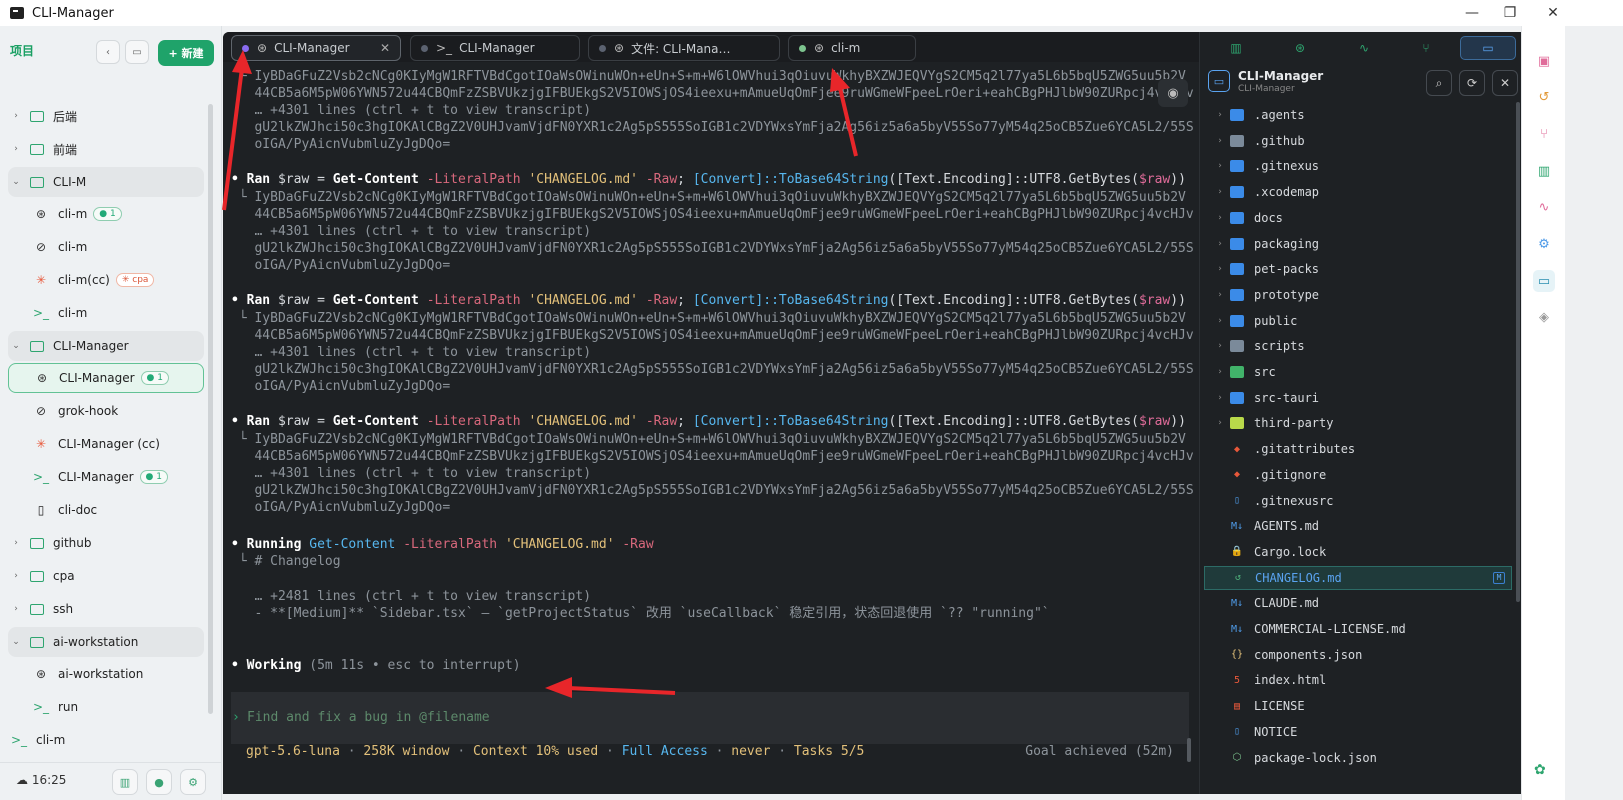 The image size is (1623, 800). I want to click on settings-button: ⚙, so click(193, 782).